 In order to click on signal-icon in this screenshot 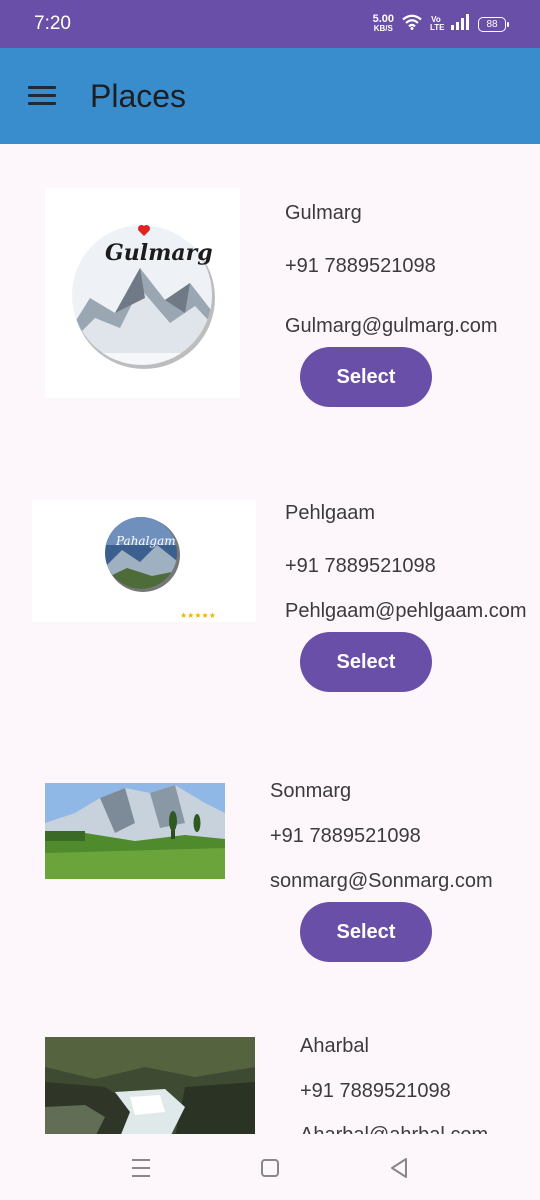, I will do `click(460, 24)`.